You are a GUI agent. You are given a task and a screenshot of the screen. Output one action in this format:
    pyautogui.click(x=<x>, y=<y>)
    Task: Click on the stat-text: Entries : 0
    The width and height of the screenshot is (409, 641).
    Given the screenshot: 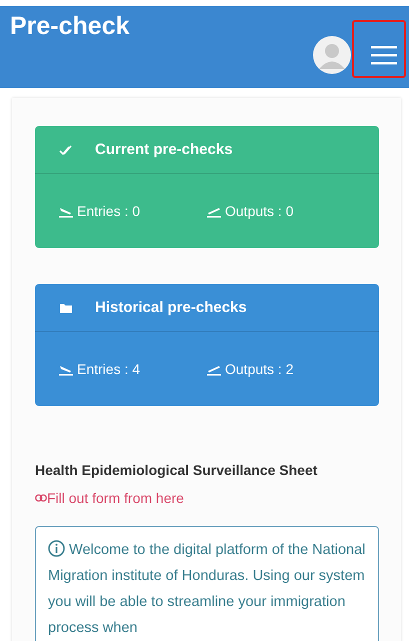 What is the action you would take?
    pyautogui.click(x=108, y=211)
    